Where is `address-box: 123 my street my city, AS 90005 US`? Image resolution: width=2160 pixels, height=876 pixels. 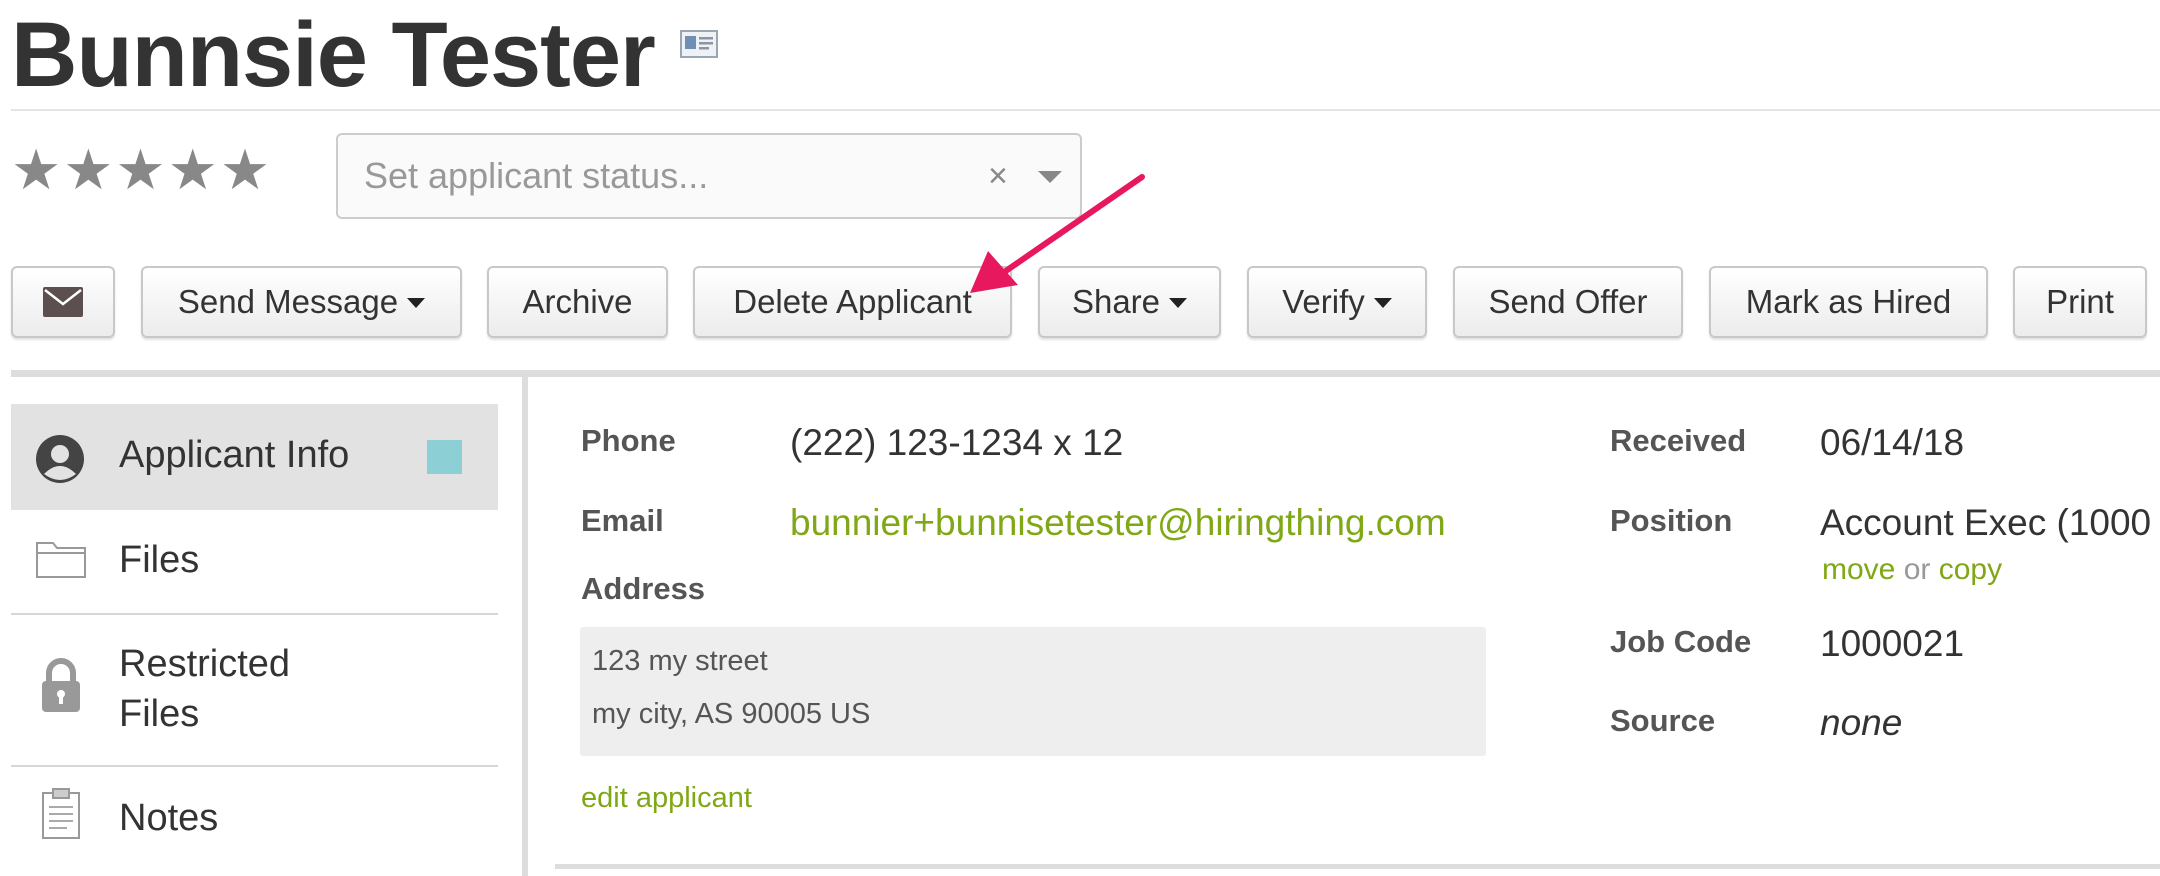
address-box: 123 my street my city, AS 90005 US is located at coordinates (1033, 691).